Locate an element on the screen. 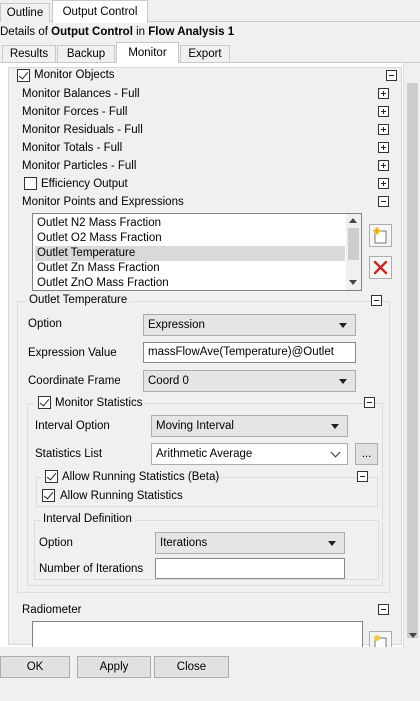 The image size is (420, 701). tab-backup-label: Backup is located at coordinates (86, 54).